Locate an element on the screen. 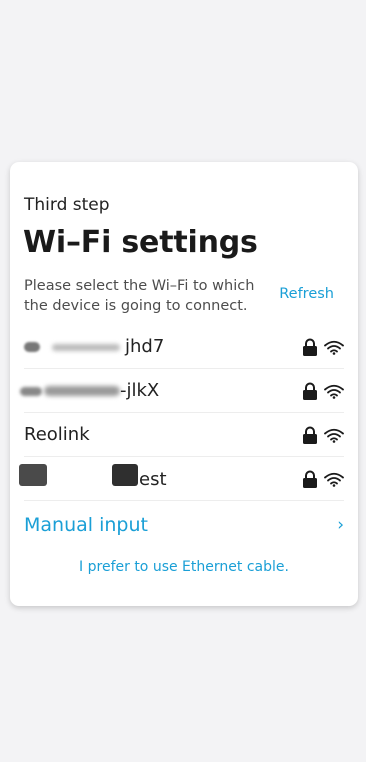  manual-input-label: Manual input is located at coordinates (86, 525).